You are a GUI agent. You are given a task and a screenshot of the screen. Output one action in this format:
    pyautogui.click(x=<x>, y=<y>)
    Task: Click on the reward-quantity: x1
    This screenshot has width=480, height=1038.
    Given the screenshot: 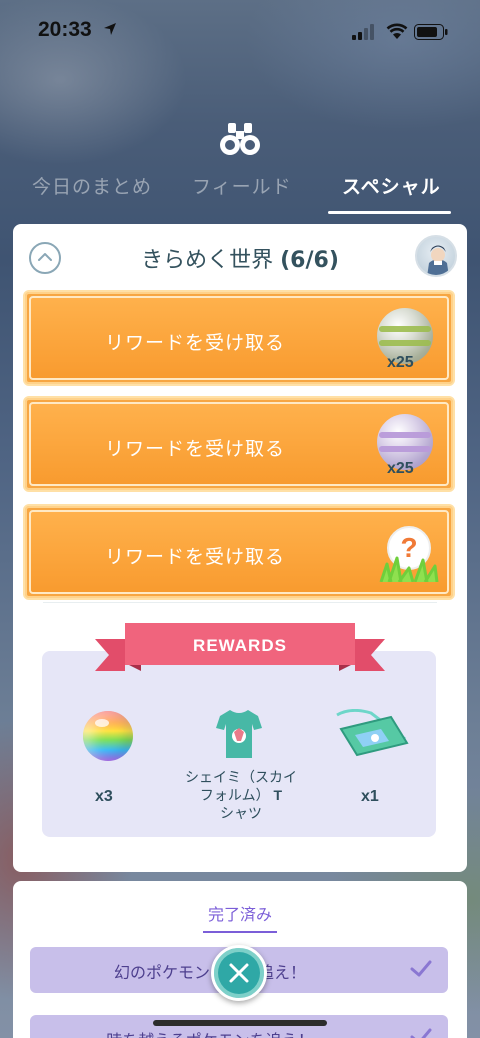 What is the action you would take?
    pyautogui.click(x=370, y=796)
    